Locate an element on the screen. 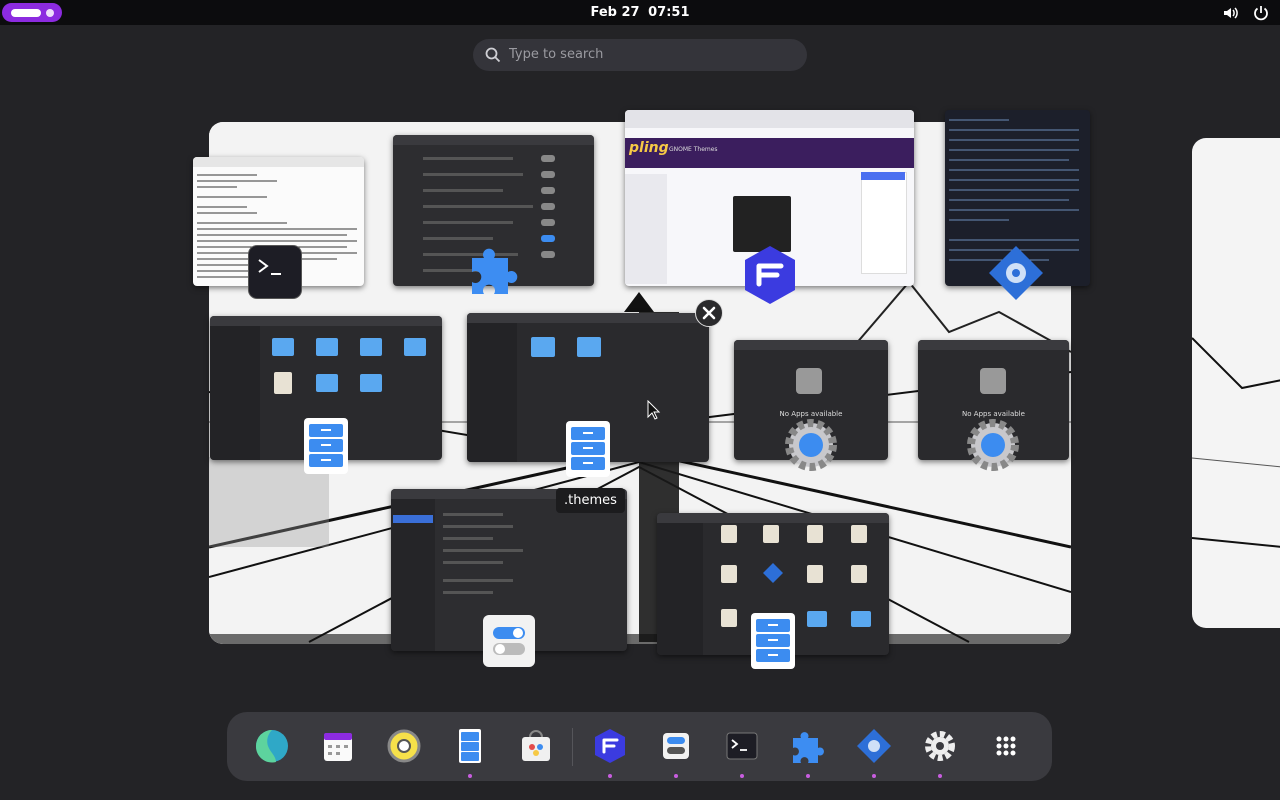 This screenshot has width=1280, height=800. close-window-button is located at coordinates (709, 313).